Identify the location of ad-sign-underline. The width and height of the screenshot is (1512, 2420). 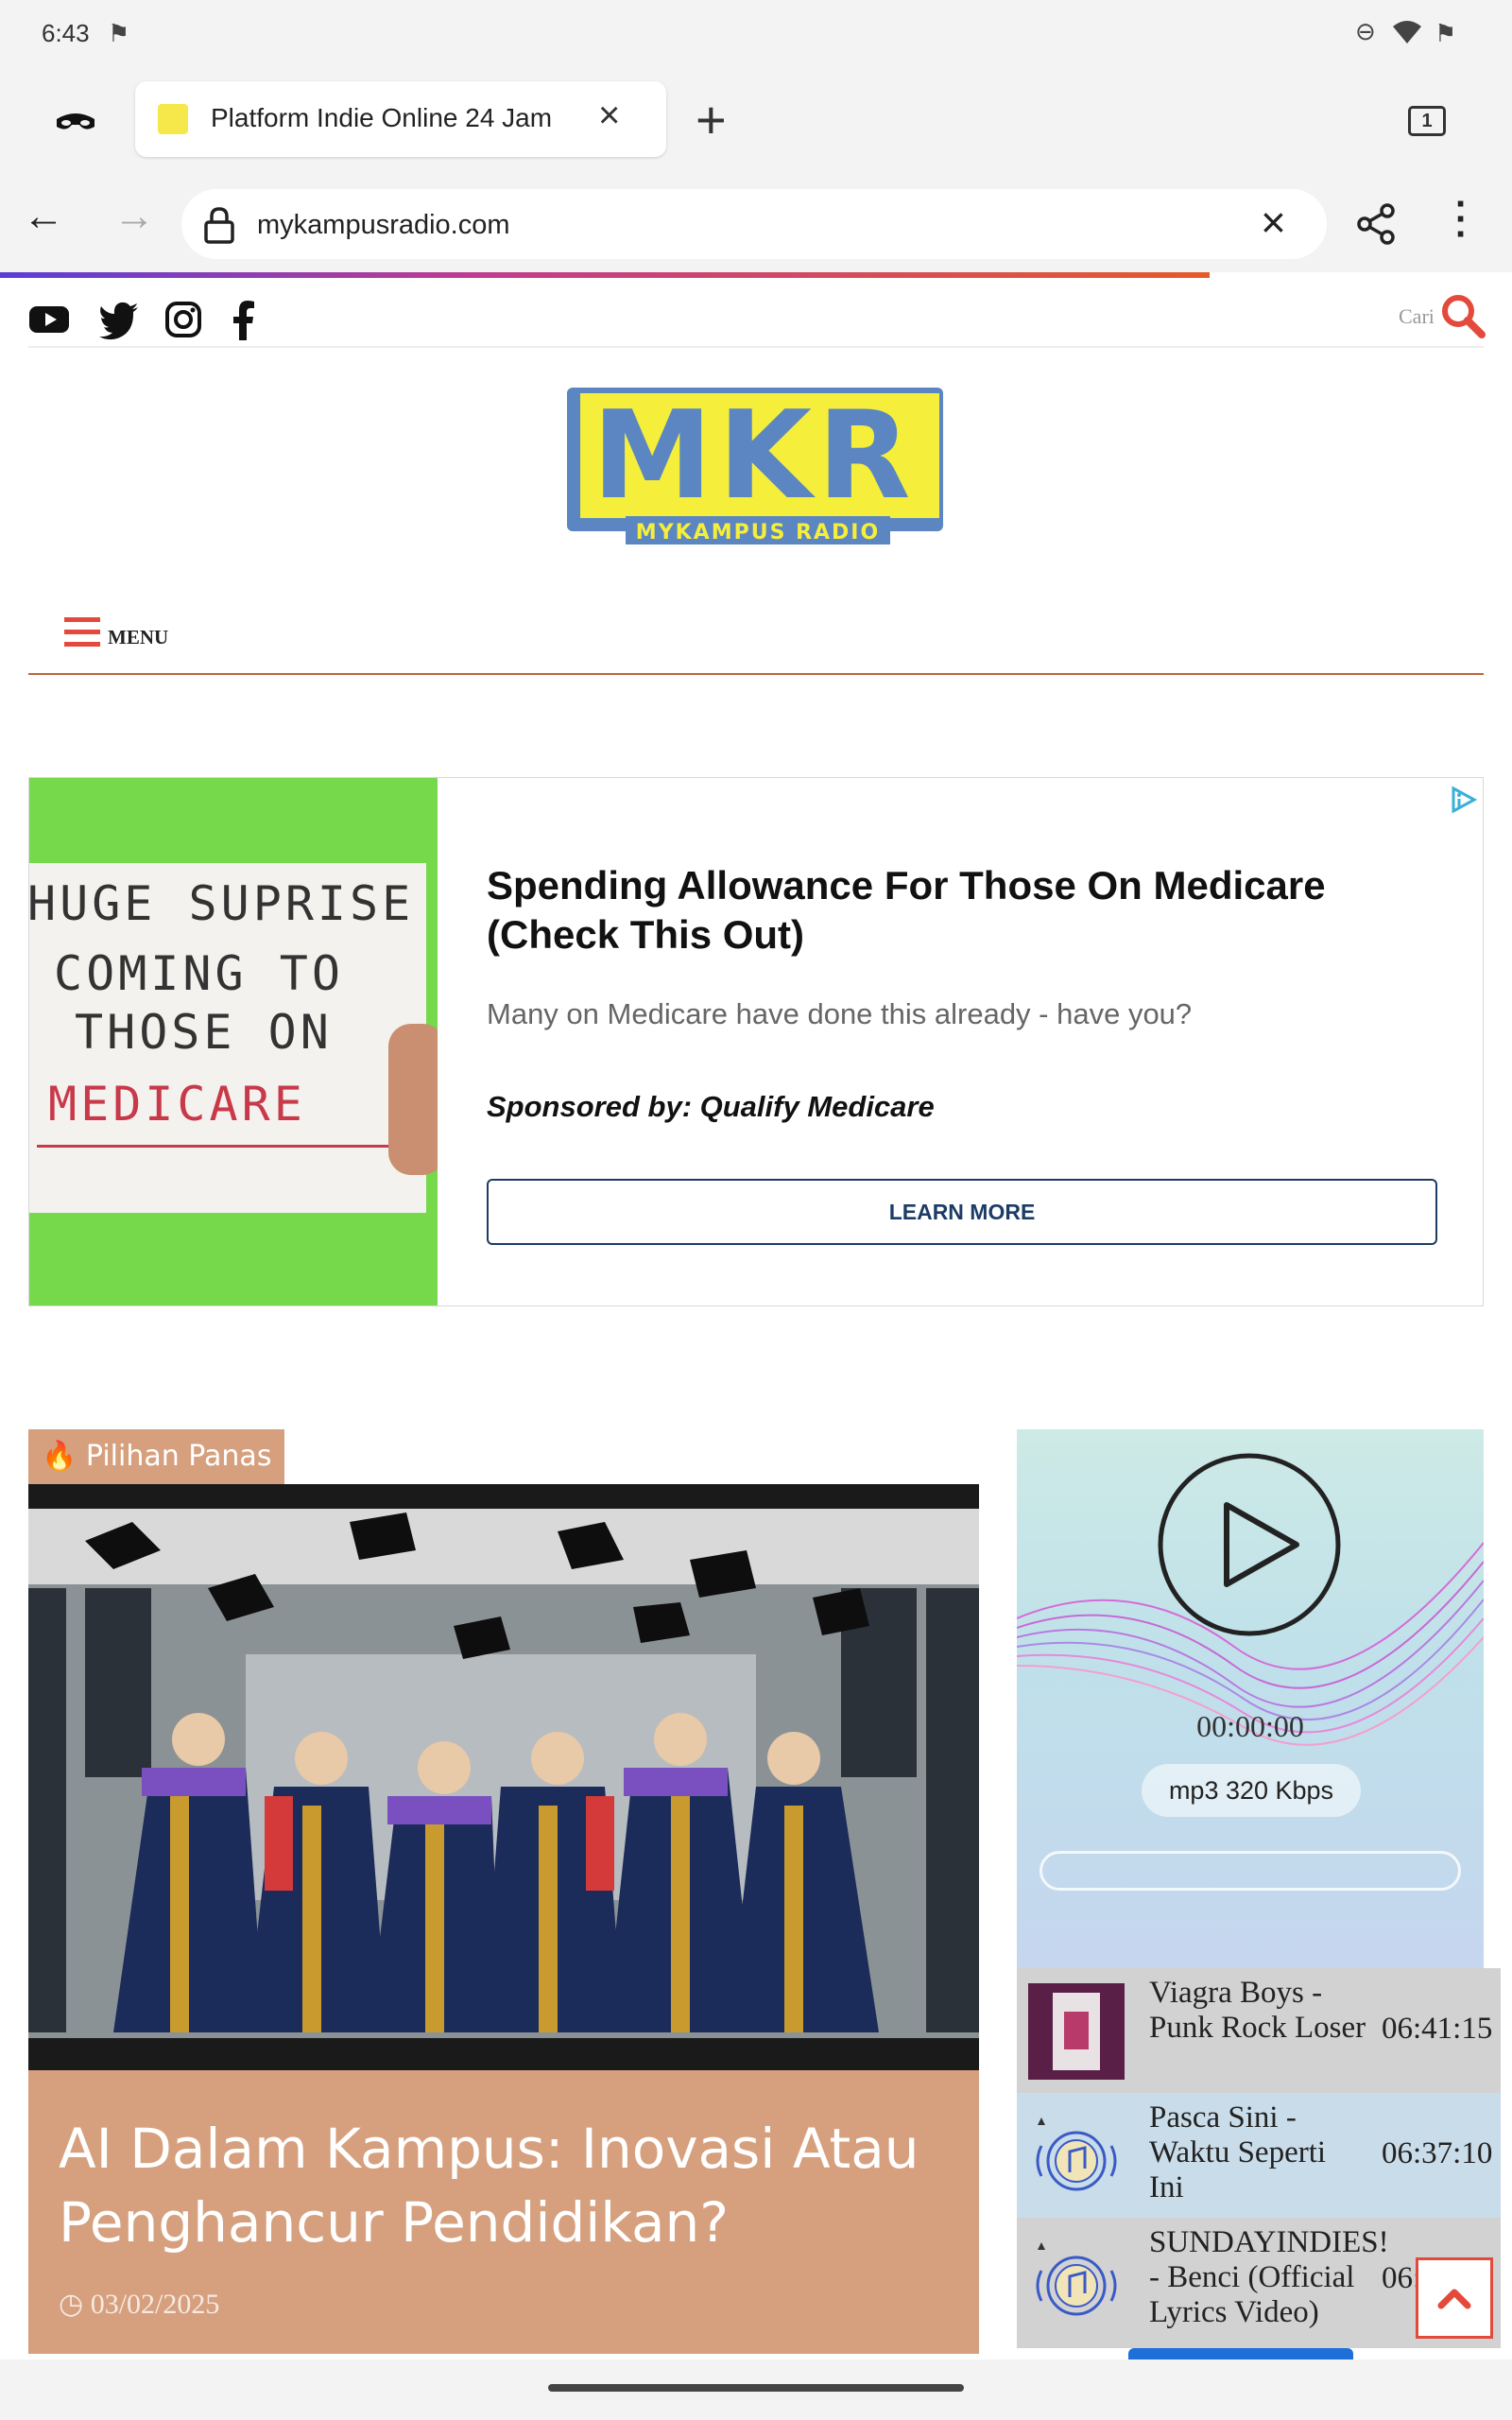
(214, 1146).